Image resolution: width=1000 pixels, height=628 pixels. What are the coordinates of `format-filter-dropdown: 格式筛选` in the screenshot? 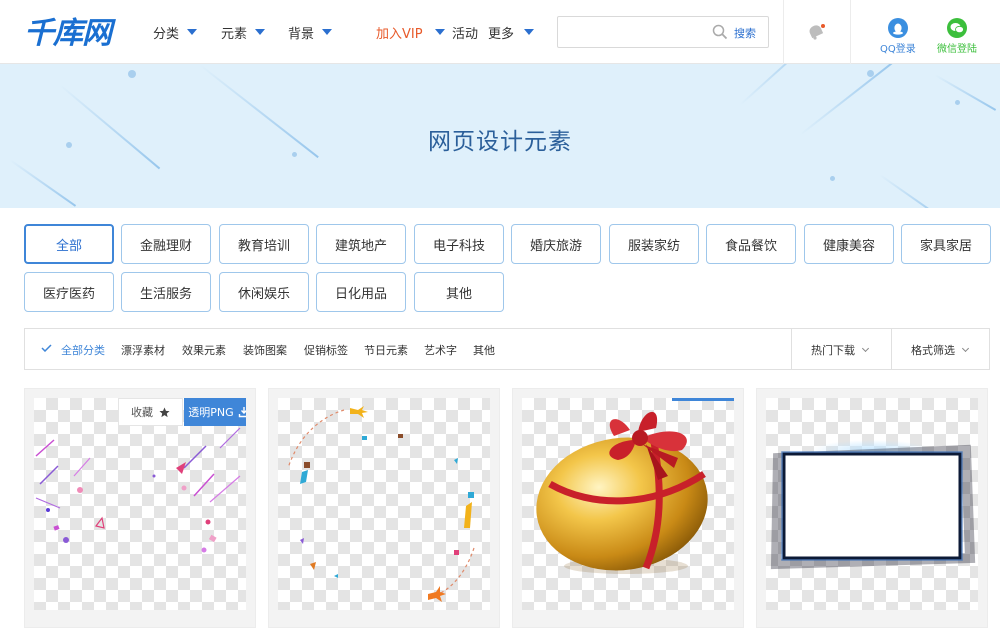 It's located at (940, 350).